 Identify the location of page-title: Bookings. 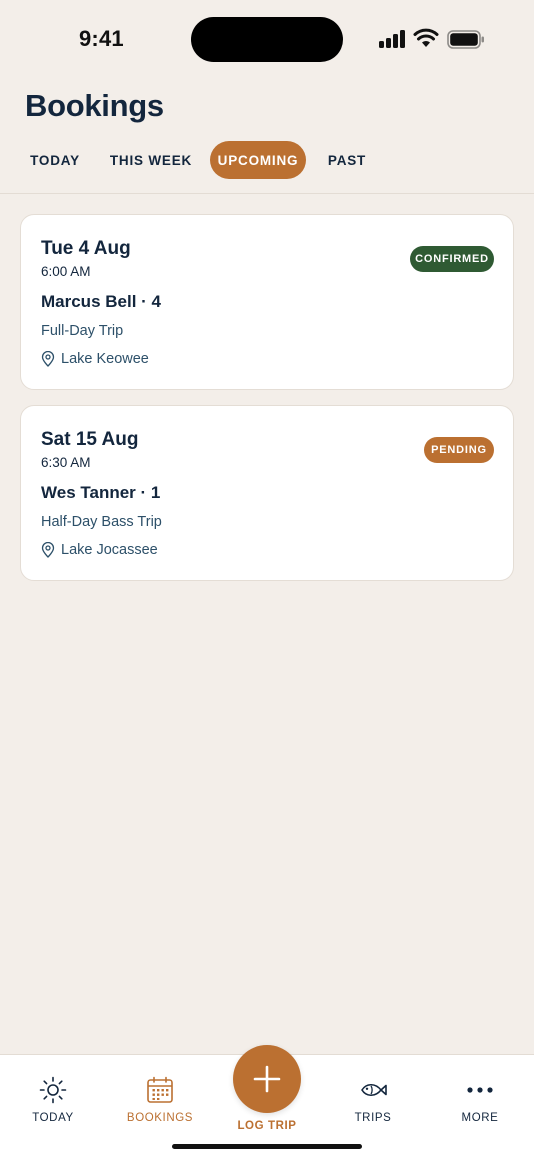
(94, 105).